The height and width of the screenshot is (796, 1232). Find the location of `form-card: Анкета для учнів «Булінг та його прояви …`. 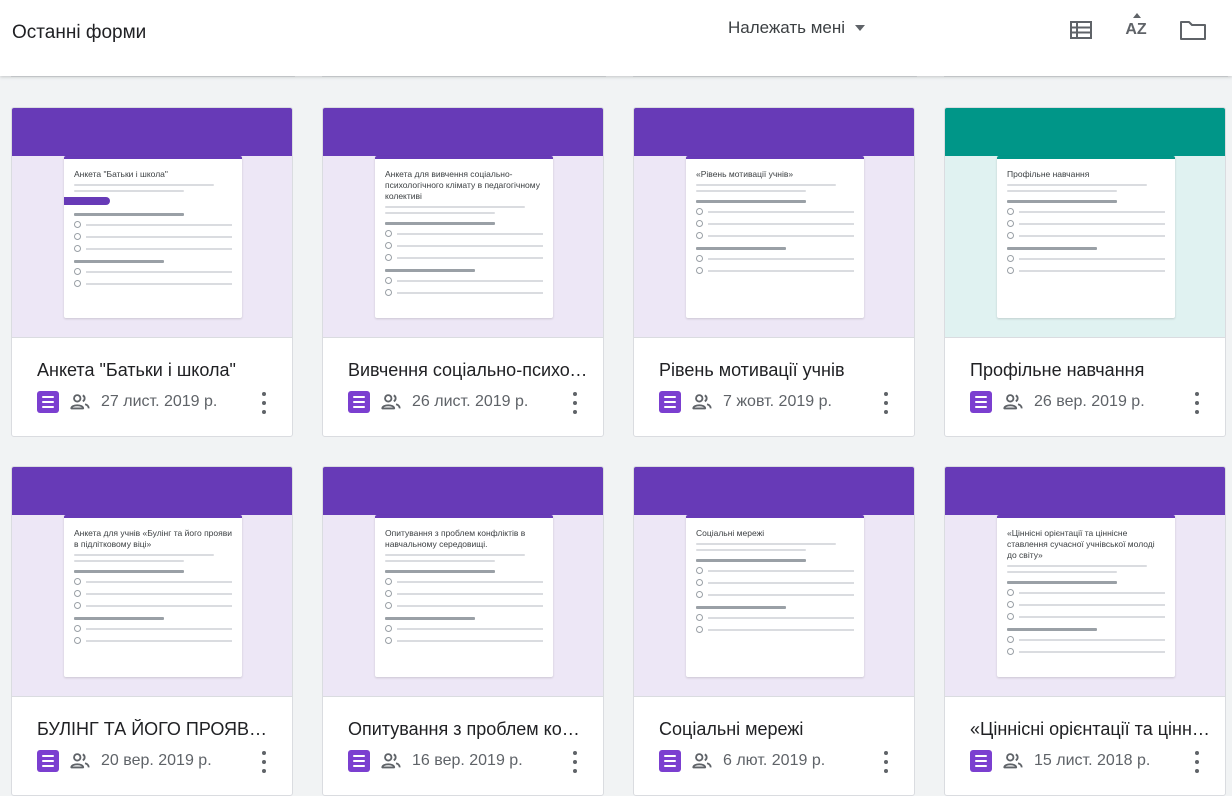

form-card: Анкета для учнів «Булінг та його прояви … is located at coordinates (152, 631).